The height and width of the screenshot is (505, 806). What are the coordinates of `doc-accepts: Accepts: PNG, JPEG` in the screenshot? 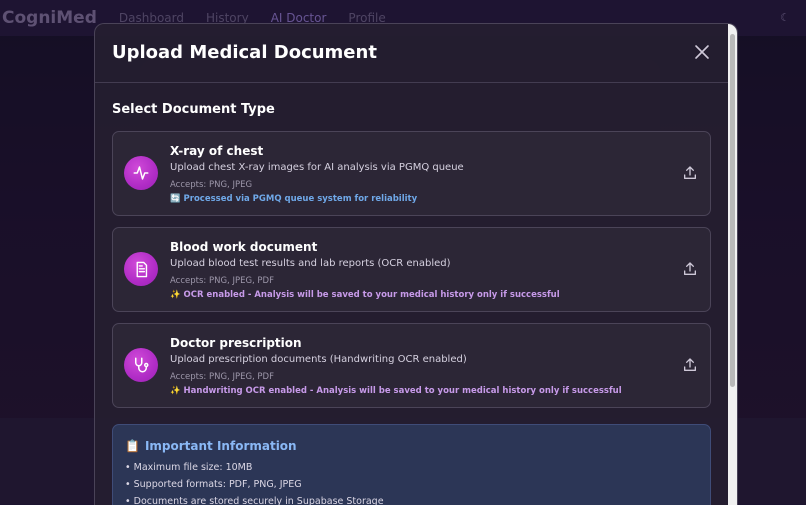 It's located at (211, 185).